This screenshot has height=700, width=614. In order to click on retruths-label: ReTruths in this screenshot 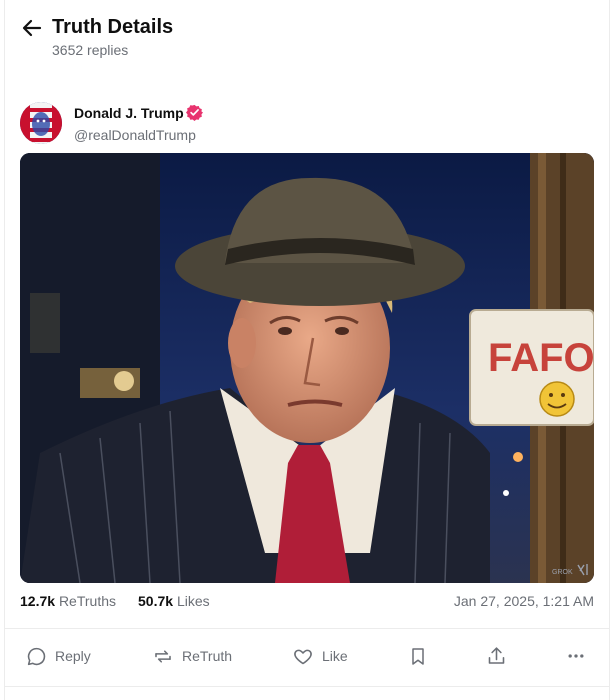, I will do `click(87, 601)`.